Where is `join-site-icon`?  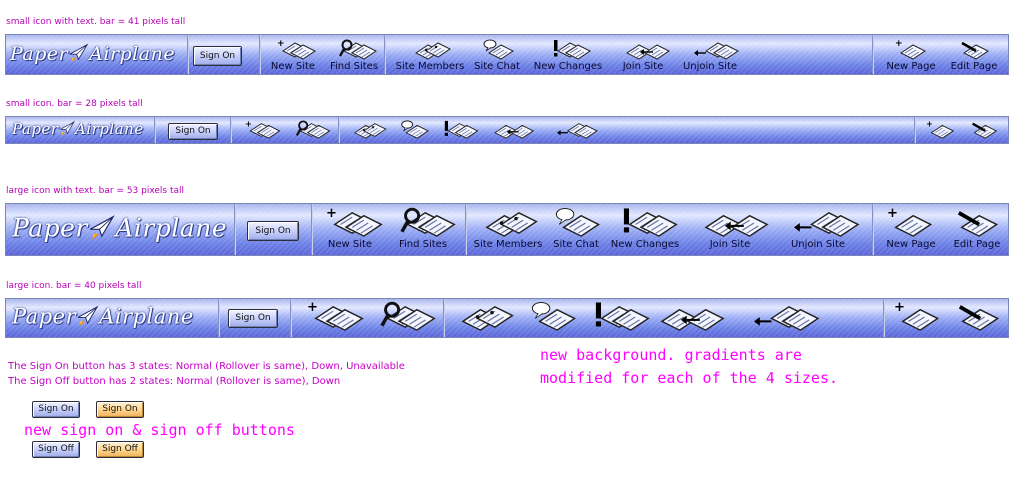
join-site-icon is located at coordinates (730, 223).